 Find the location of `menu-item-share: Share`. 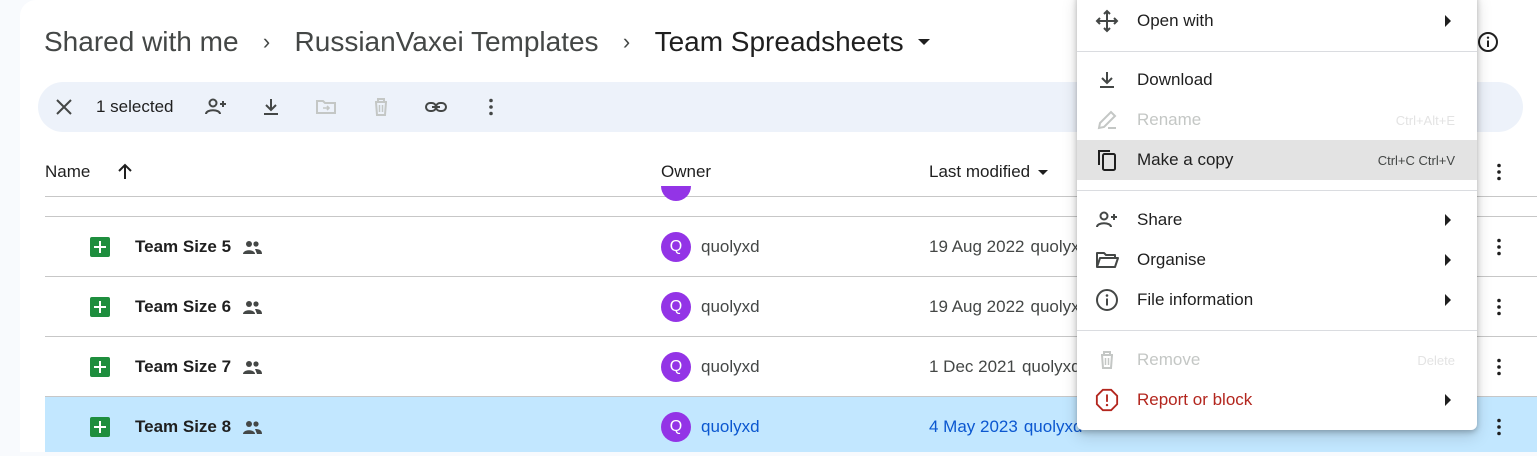

menu-item-share: Share is located at coordinates (1277, 220).